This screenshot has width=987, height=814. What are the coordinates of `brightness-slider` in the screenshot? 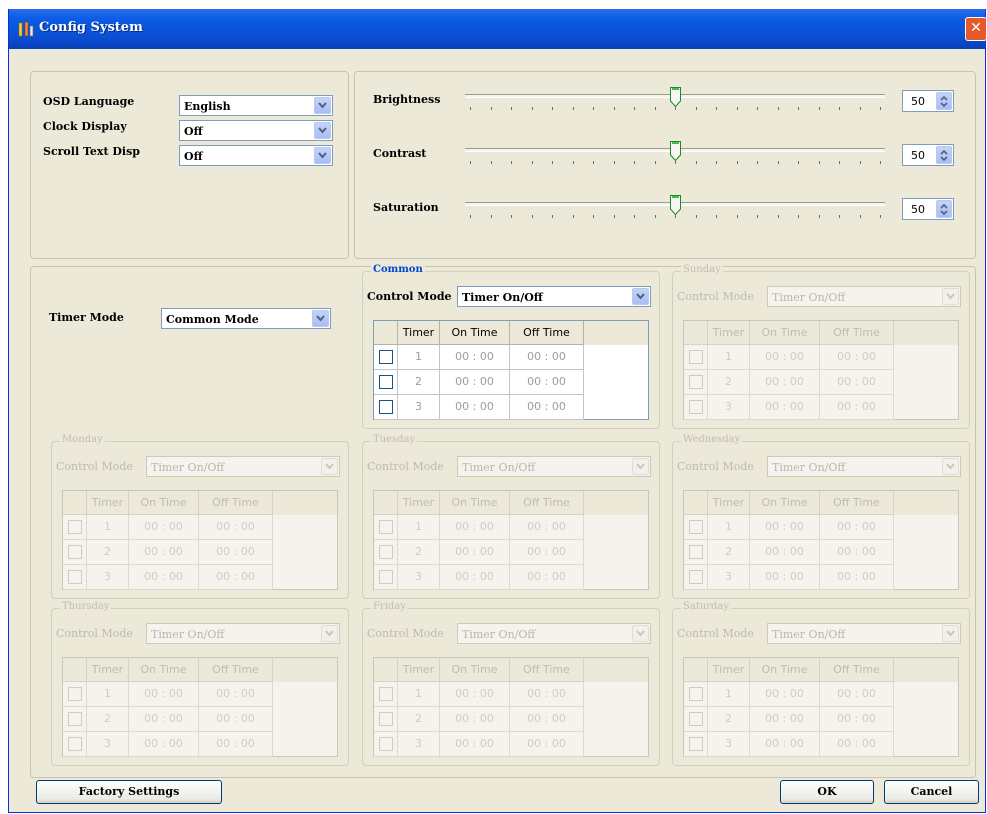 It's located at (675, 101).